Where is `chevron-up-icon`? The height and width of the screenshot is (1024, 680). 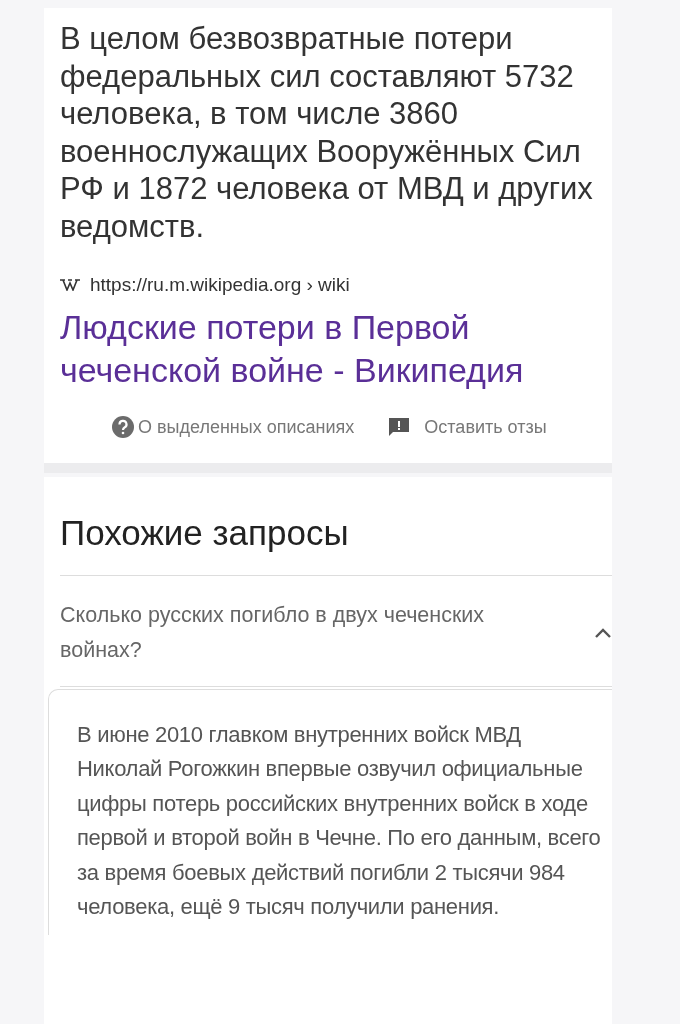 chevron-up-icon is located at coordinates (603, 632).